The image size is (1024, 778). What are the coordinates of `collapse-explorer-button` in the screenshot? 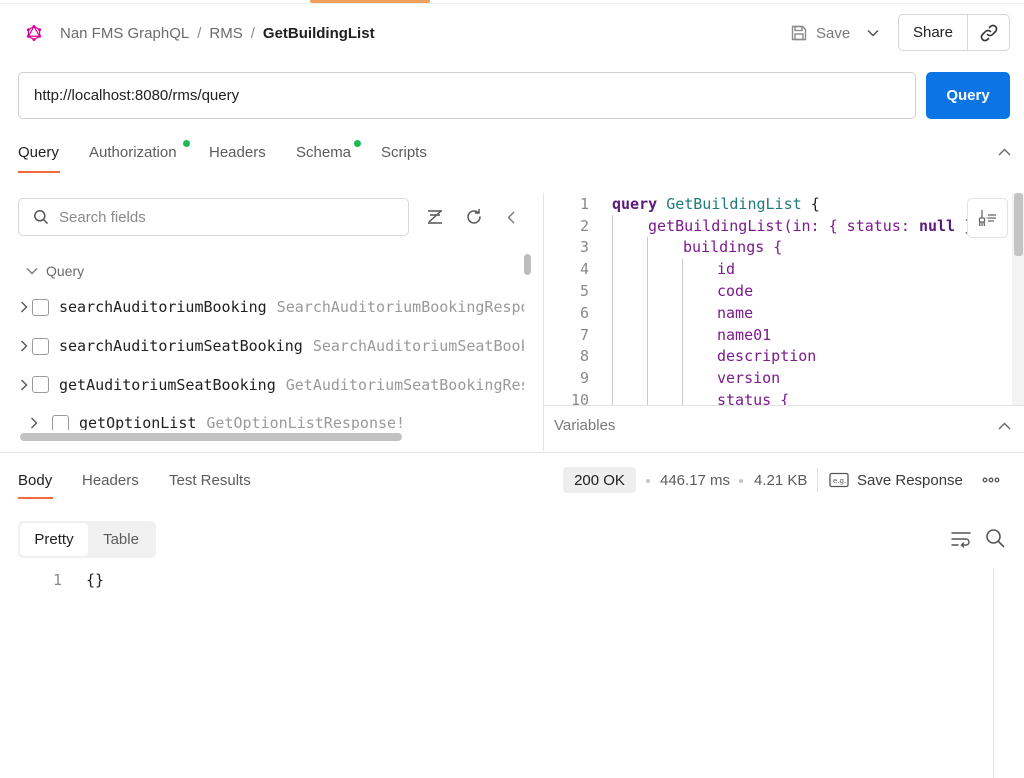 It's located at (511, 217).